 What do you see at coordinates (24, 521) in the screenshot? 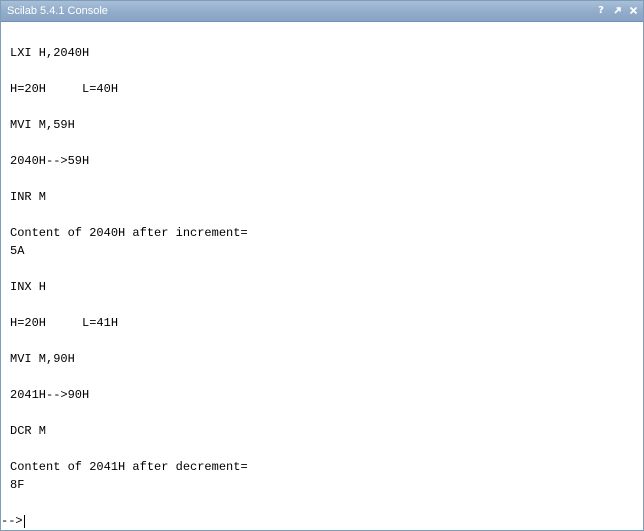
I see `text-cursor` at bounding box center [24, 521].